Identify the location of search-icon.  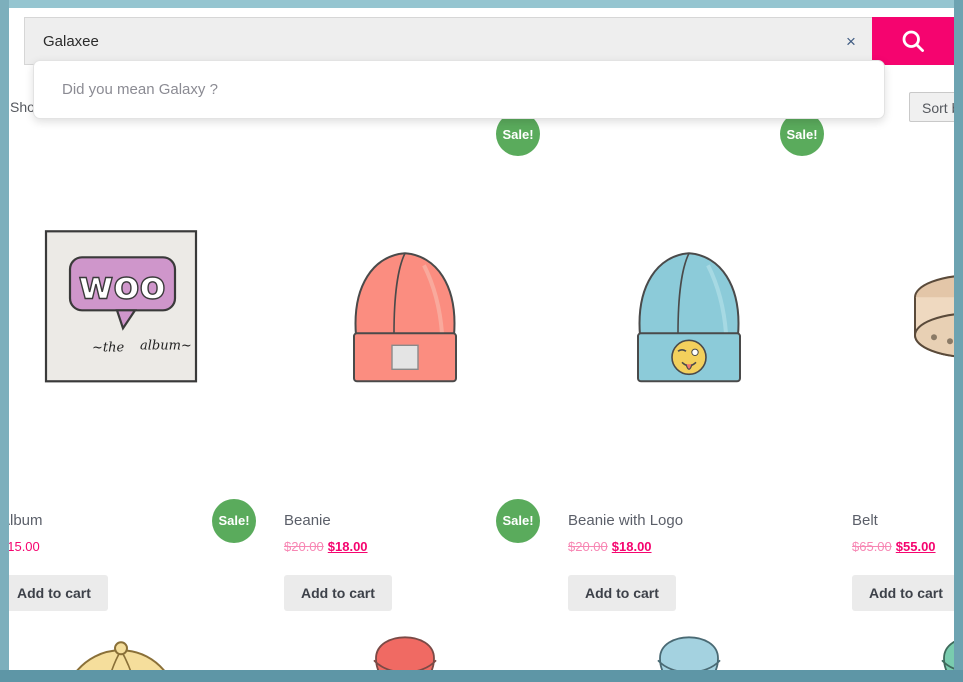
(913, 41).